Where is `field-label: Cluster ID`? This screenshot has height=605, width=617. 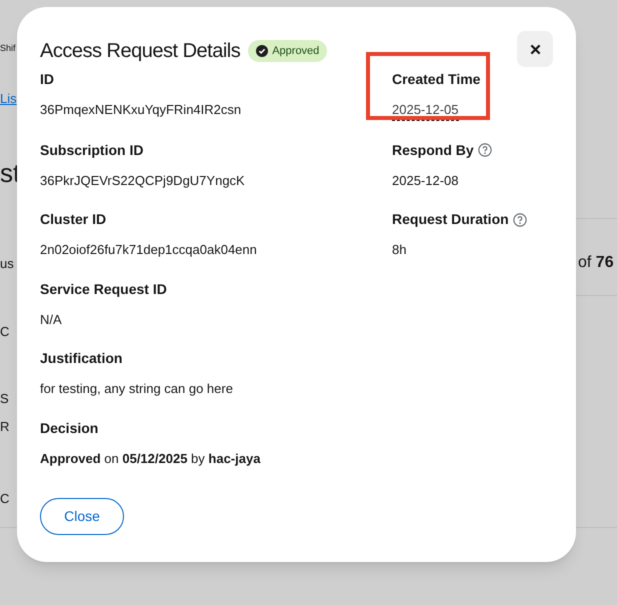
field-label: Cluster ID is located at coordinates (73, 219).